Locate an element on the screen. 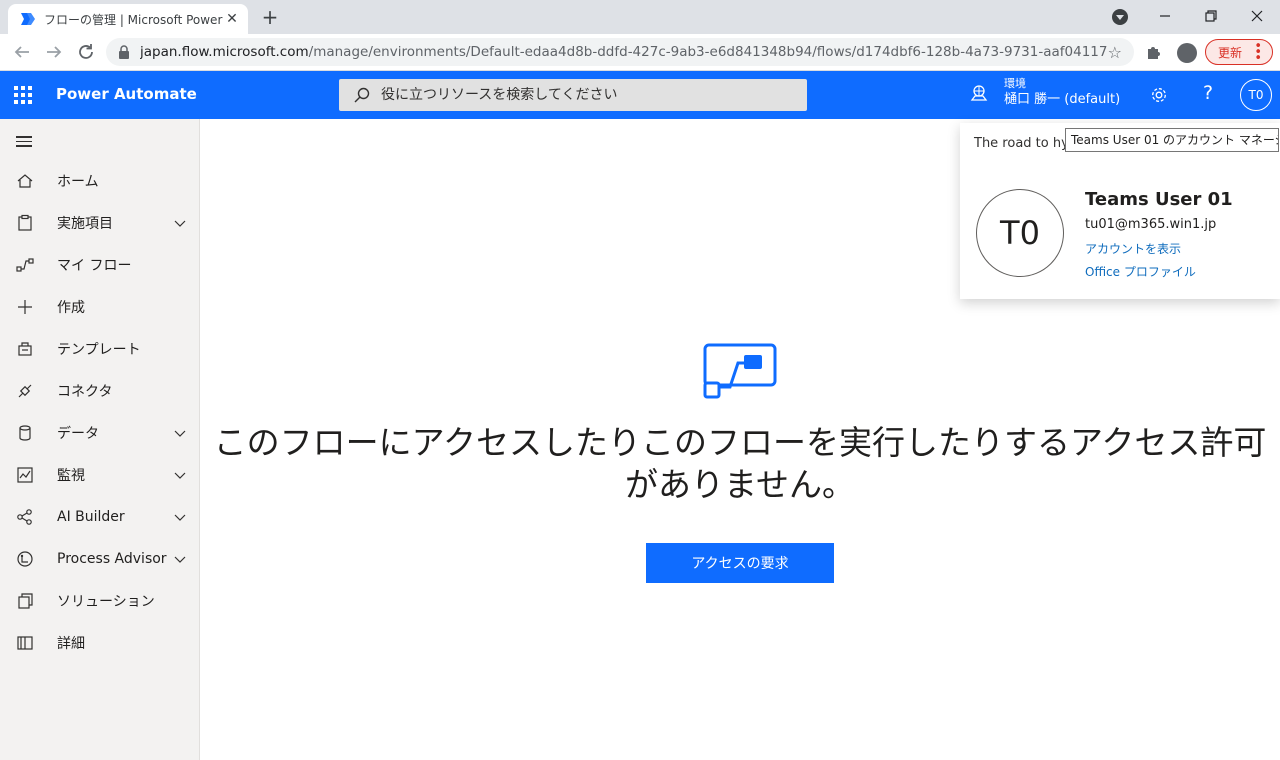 Image resolution: width=1280 pixels, height=760 pixels. app-title: Power Automate is located at coordinates (126, 94).